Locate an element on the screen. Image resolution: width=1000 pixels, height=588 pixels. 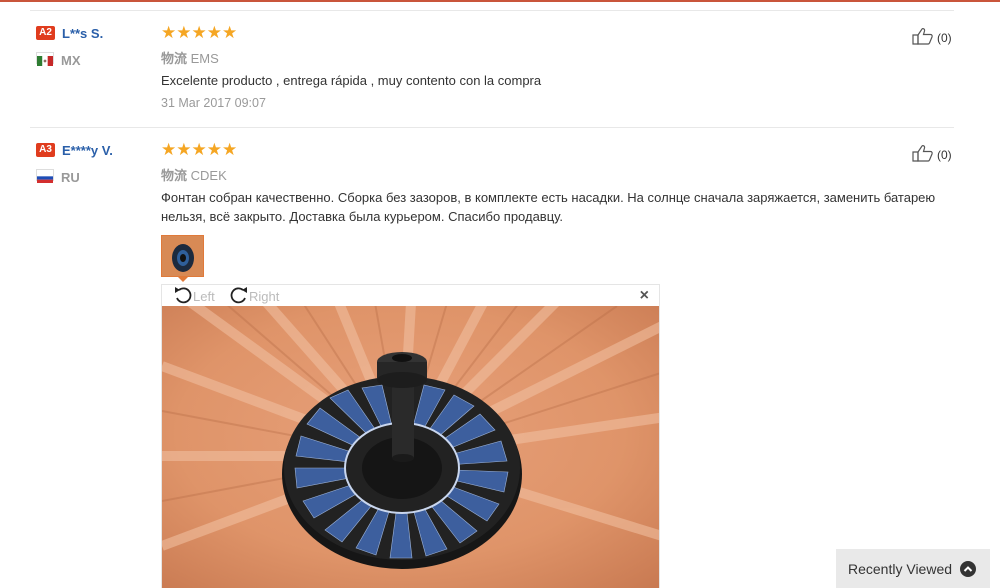
logistics-info: 物流 EMS is located at coordinates (190, 57).